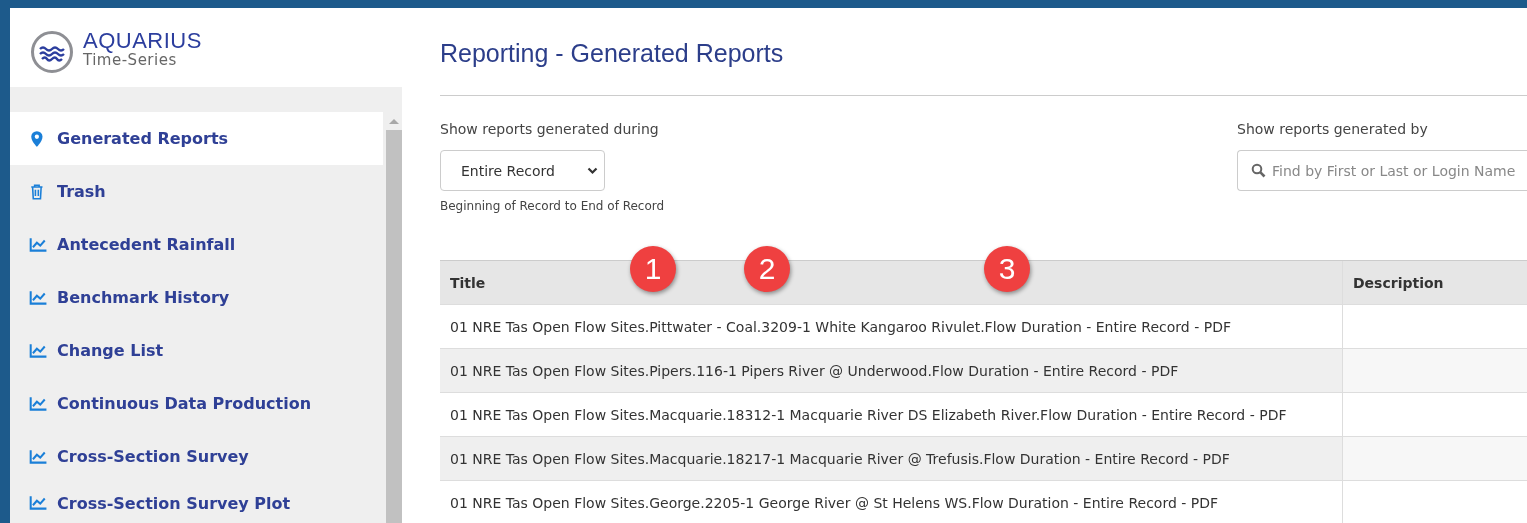 This screenshot has width=1527, height=523. I want to click on wave-logo-icon, so click(52, 52).